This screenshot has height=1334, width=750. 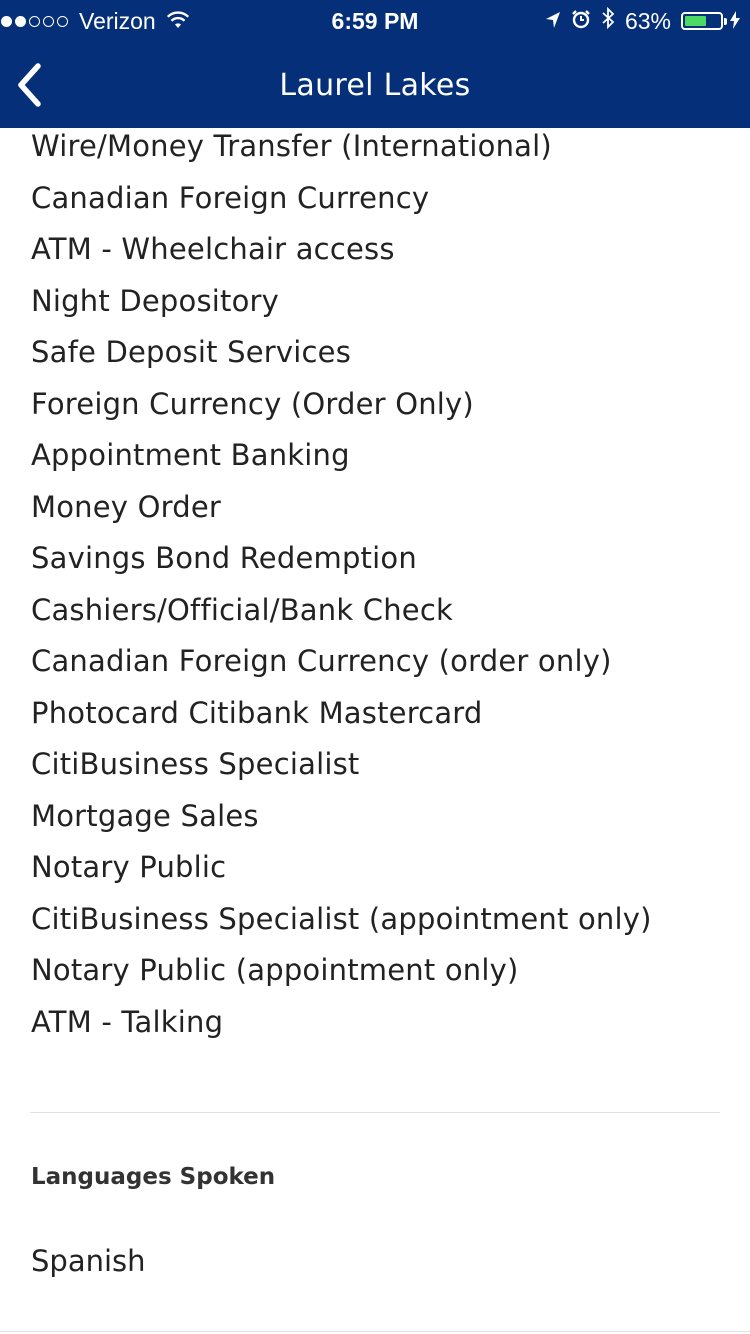 I want to click on section-divider, so click(x=375, y=1112).